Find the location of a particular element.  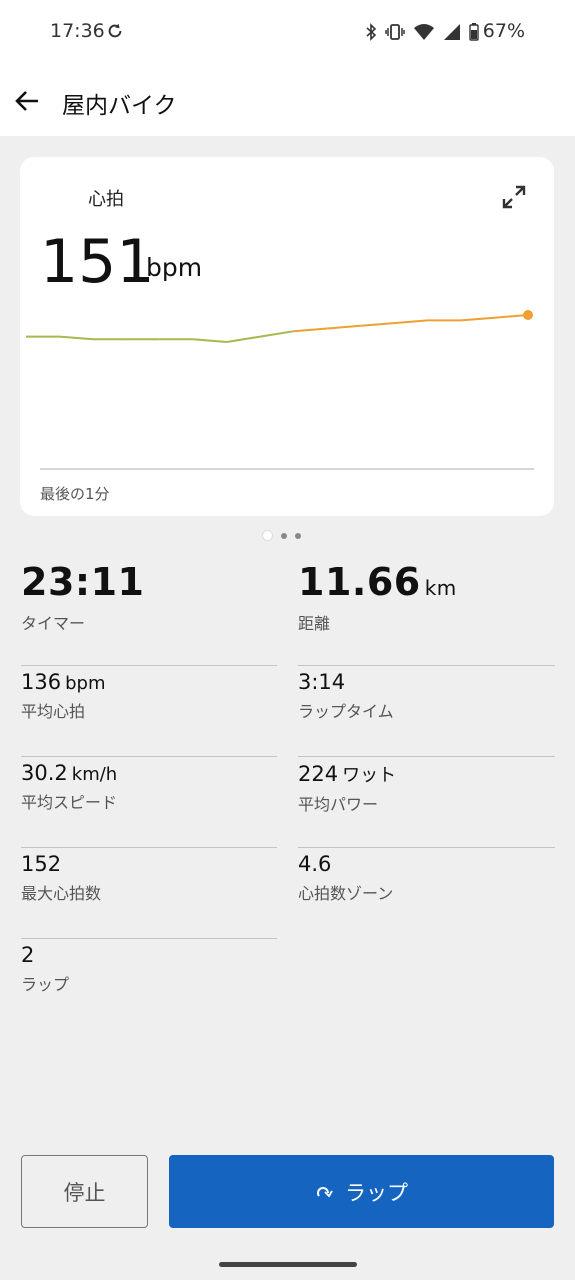

hr-zone-stat: 4.6 心拍数ゾーン is located at coordinates (345, 878).